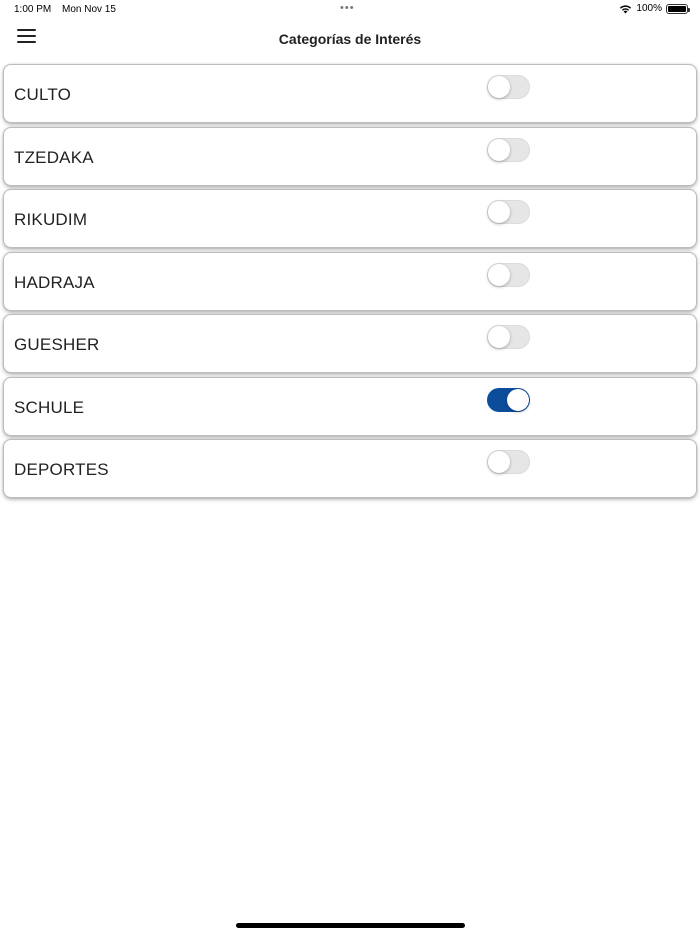 This screenshot has height=934, width=700. I want to click on category-label: RIKUDIM, so click(51, 219).